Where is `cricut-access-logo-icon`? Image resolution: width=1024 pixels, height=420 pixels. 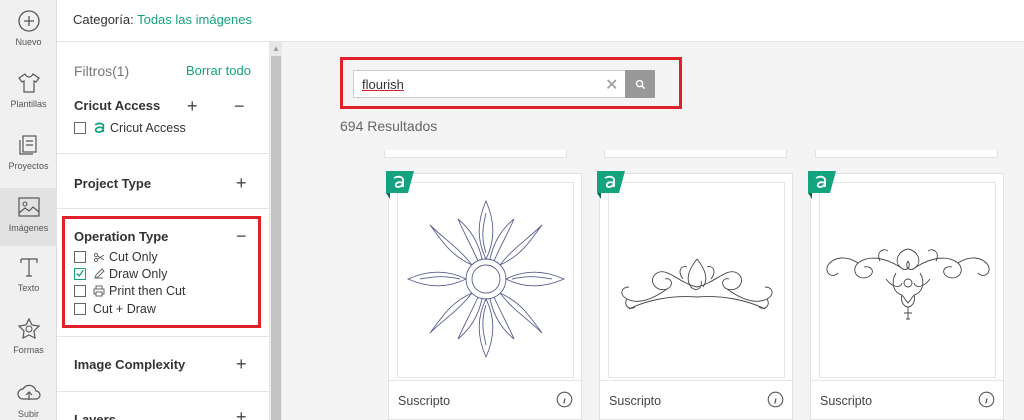 cricut-access-logo-icon is located at coordinates (99, 127).